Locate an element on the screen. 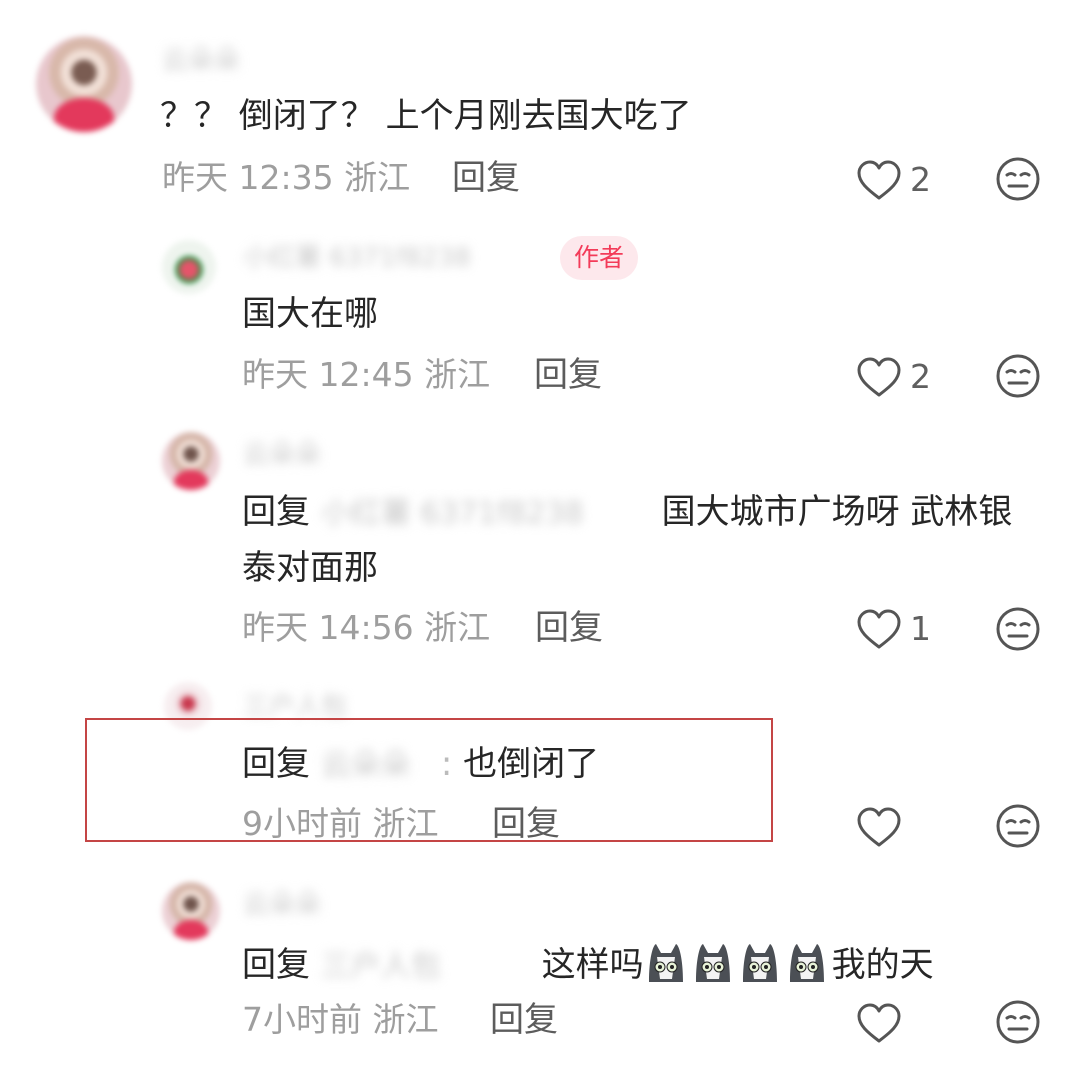  comment-meta: 昨天 12:35 浙江 is located at coordinates (286, 178).